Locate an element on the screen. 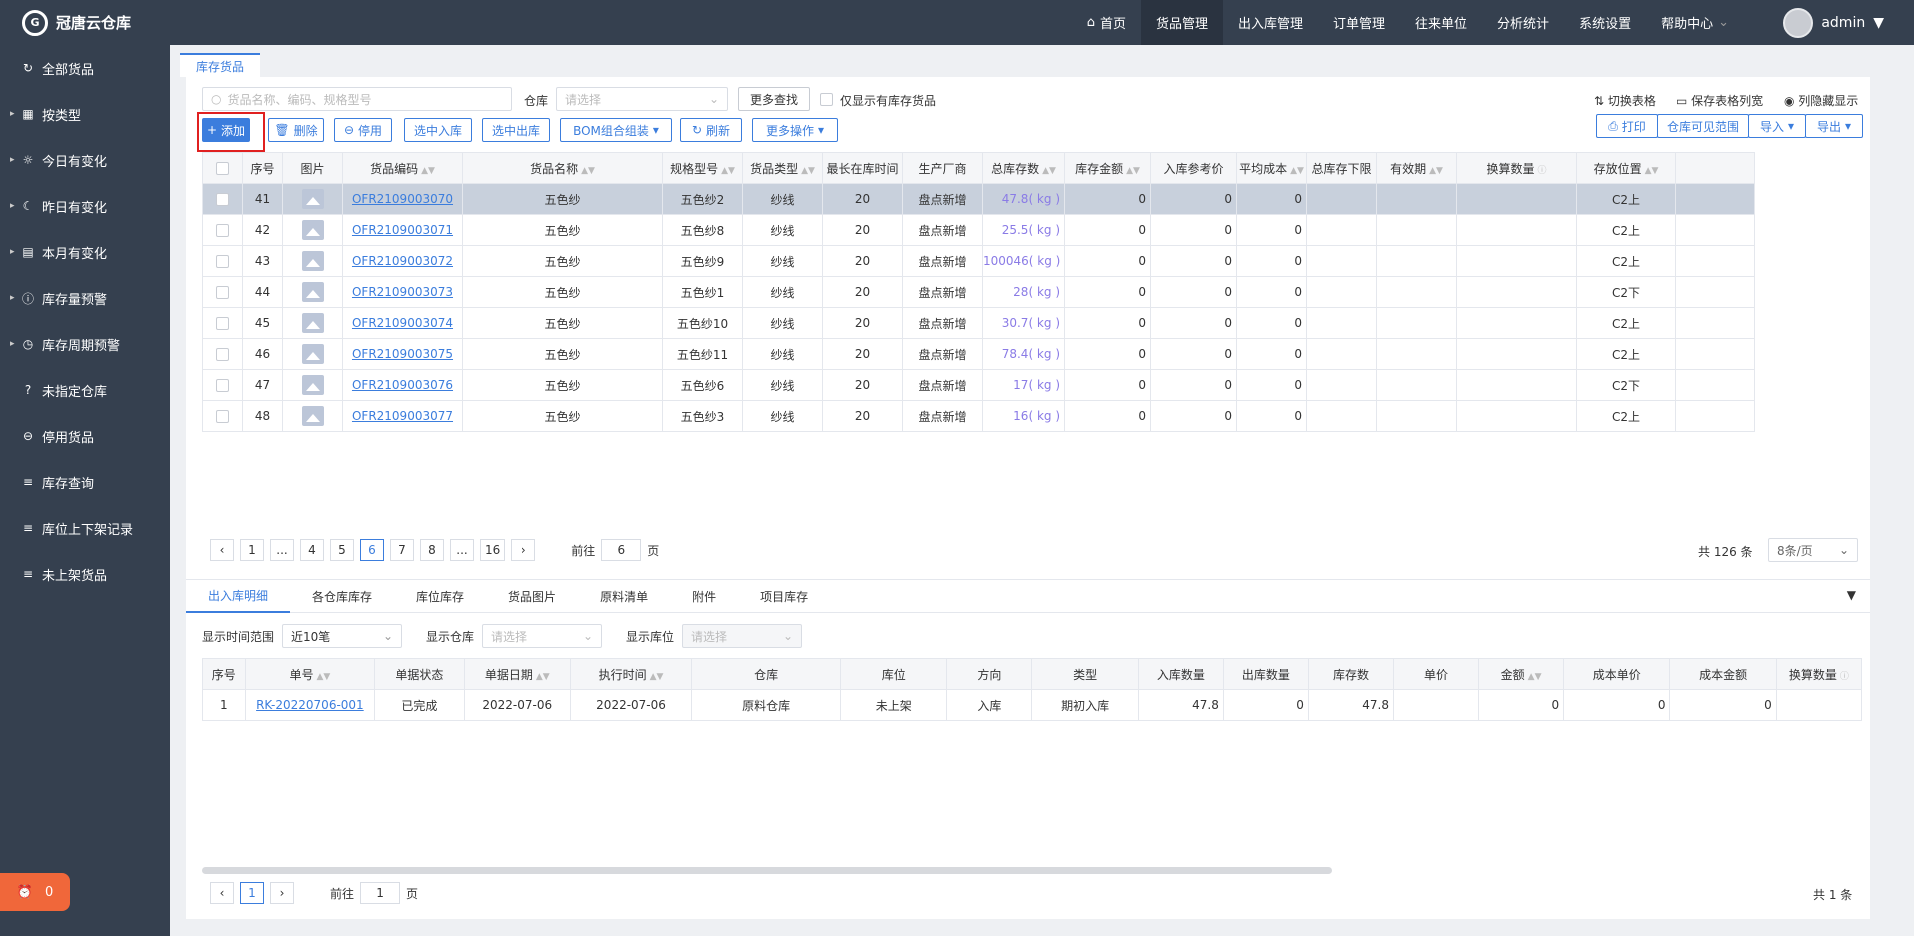 This screenshot has width=1914, height=936. prev-page-button: ‹ is located at coordinates (222, 893).